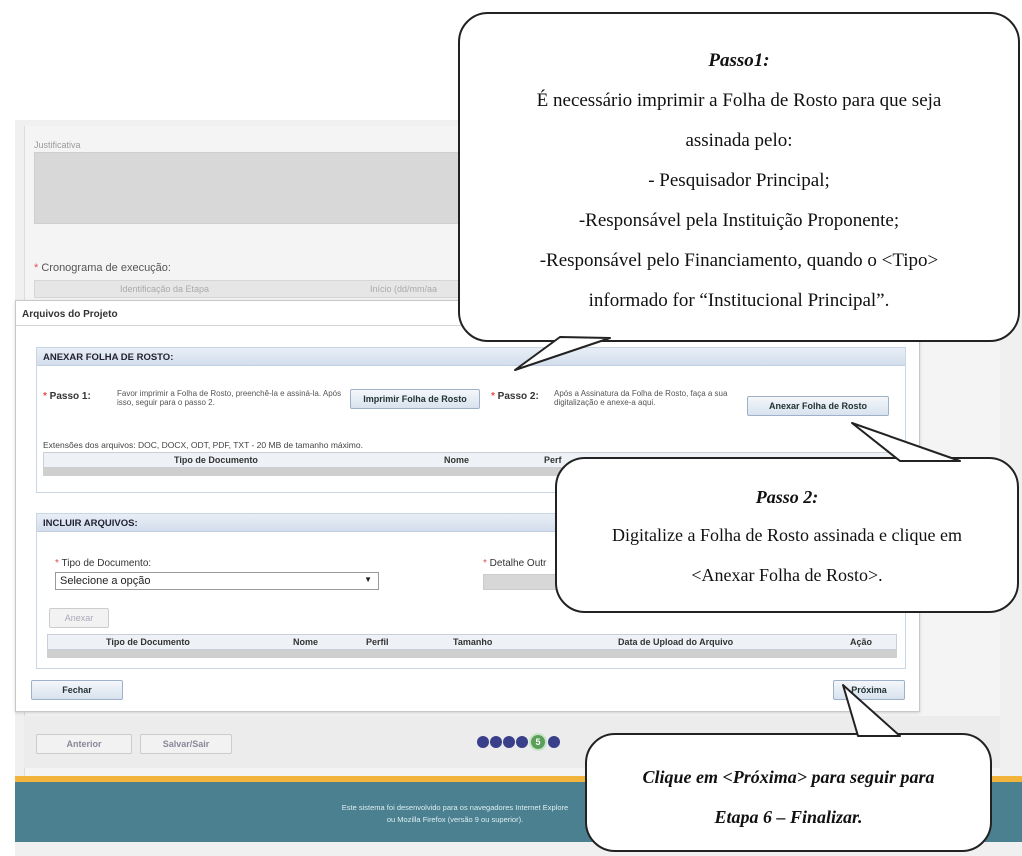 The image size is (1022, 856). What do you see at coordinates (562, 353) in the screenshot?
I see `passo1-callout-tail` at bounding box center [562, 353].